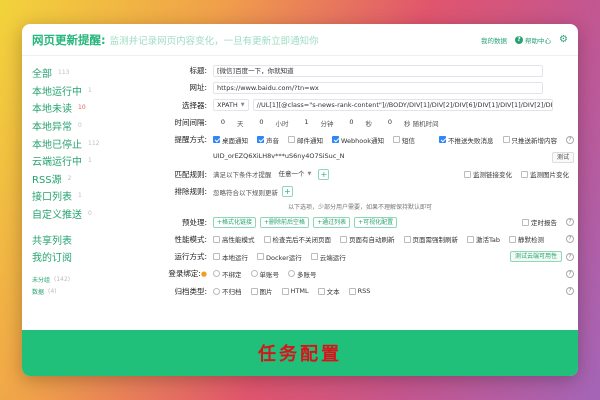  Describe the element at coordinates (214, 41) in the screenshot. I see `app-subtitle: 监测并记录网页内容变化，一旦有更新立即通知你` at that location.